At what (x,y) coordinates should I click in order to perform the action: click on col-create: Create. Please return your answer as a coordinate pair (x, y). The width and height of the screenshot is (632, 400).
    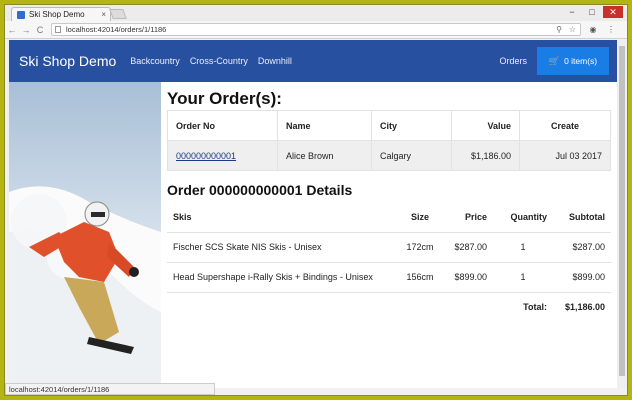
    Looking at the image, I should click on (565, 125).